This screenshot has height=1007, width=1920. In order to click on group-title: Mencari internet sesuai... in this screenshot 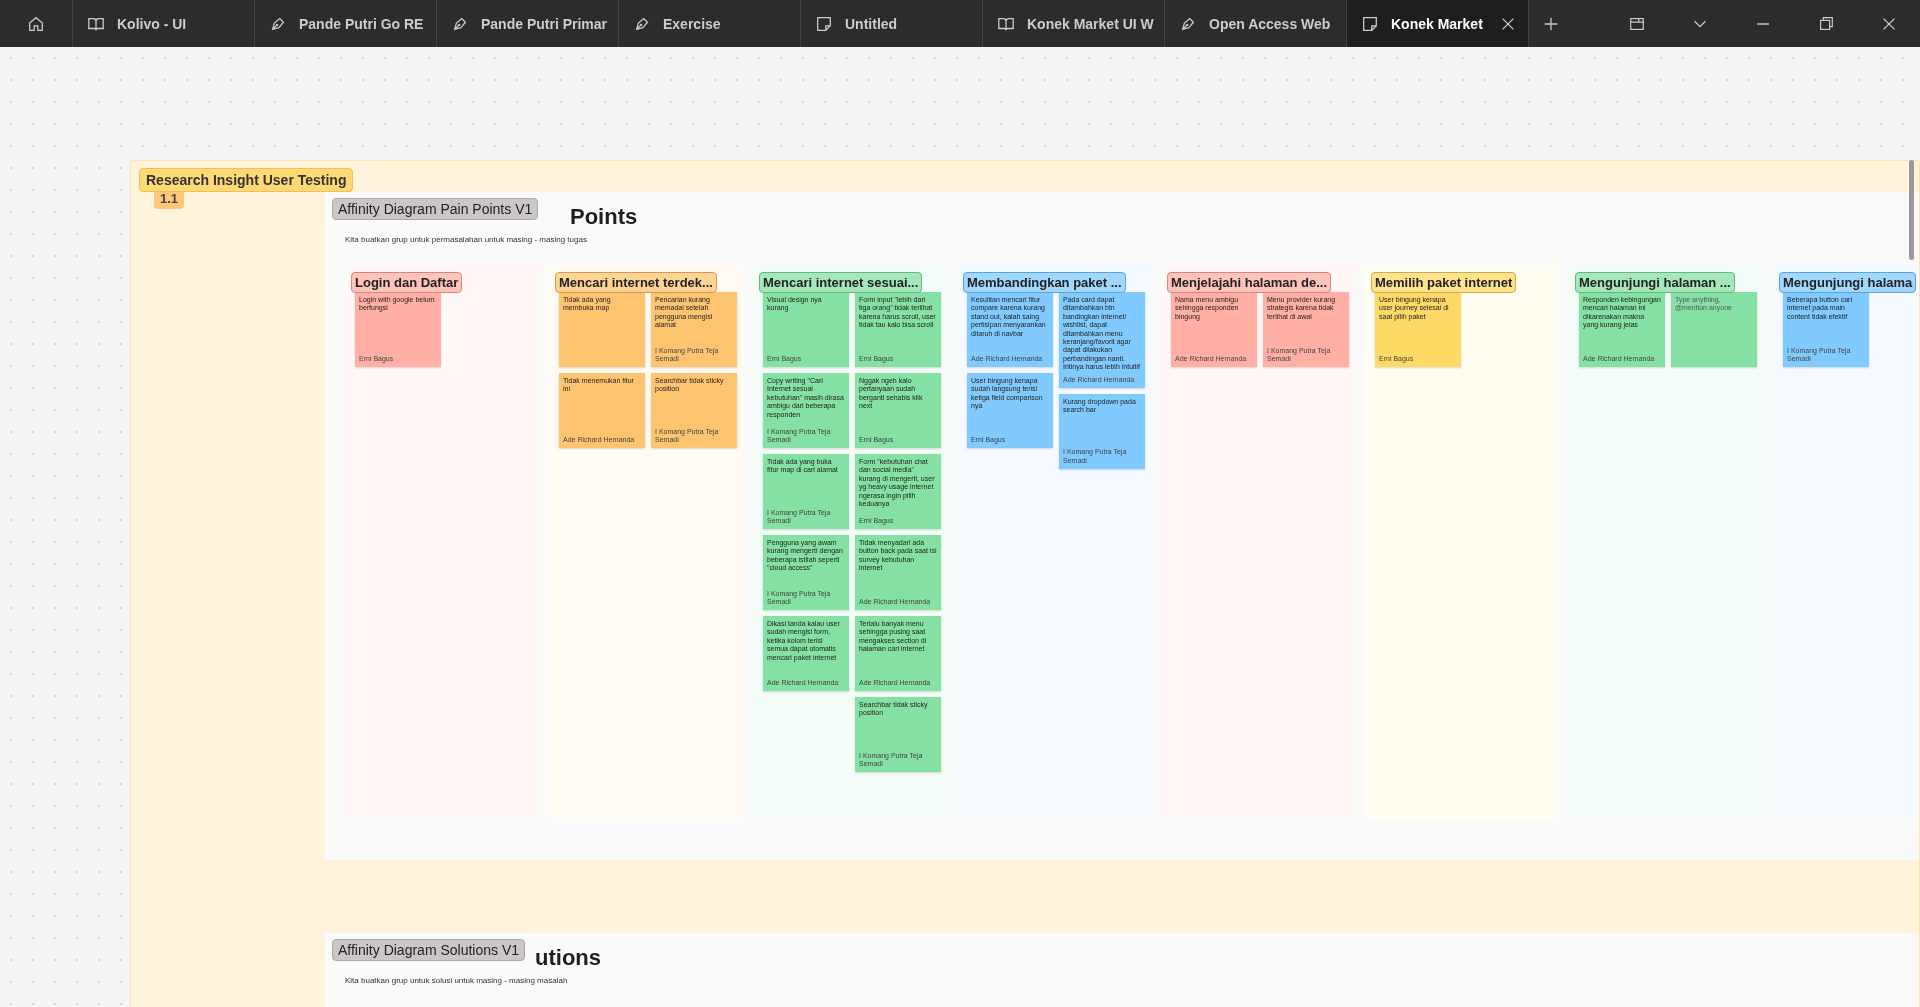, I will do `click(841, 282)`.